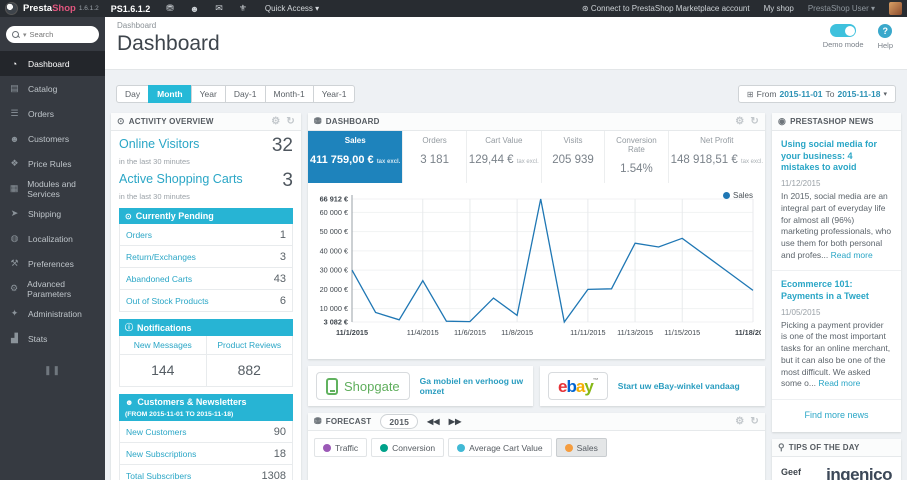 This screenshot has height=480, width=907. What do you see at coordinates (49, 8) in the screenshot?
I see `brand-name: PrestaShop` at bounding box center [49, 8].